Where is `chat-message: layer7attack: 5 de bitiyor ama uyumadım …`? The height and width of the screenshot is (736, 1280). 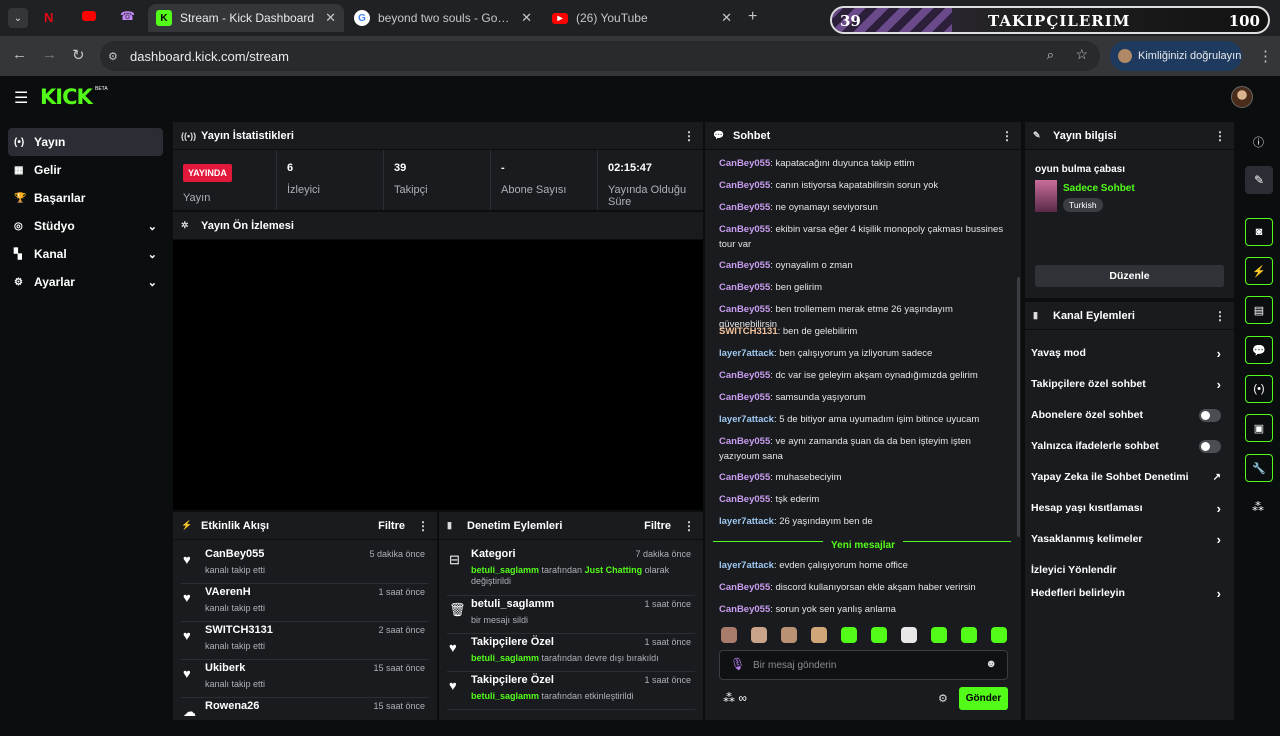
chat-message: layer7attack: 5 de bitiyor ama uyumadım … is located at coordinates (849, 419).